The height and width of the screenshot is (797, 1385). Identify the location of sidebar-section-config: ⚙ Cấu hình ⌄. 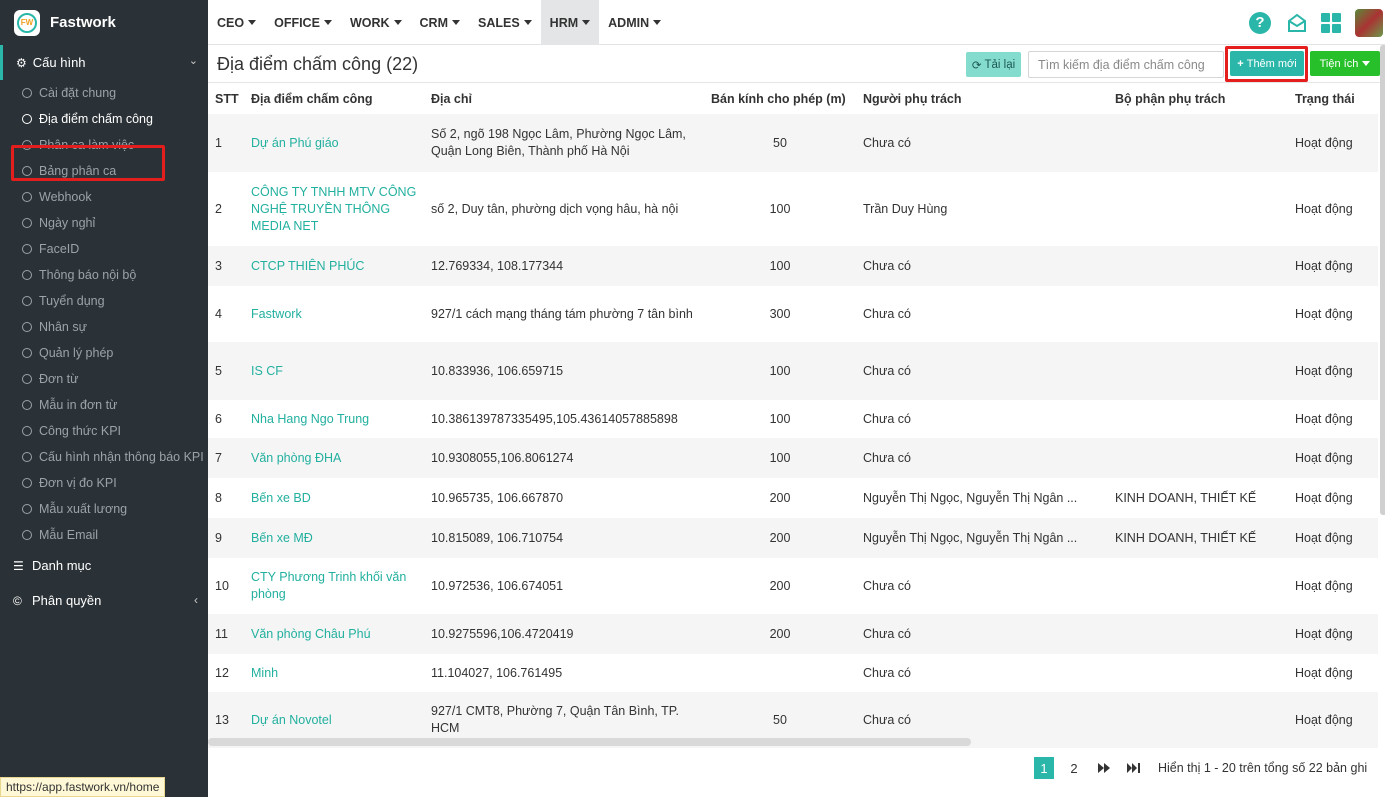
(104, 62).